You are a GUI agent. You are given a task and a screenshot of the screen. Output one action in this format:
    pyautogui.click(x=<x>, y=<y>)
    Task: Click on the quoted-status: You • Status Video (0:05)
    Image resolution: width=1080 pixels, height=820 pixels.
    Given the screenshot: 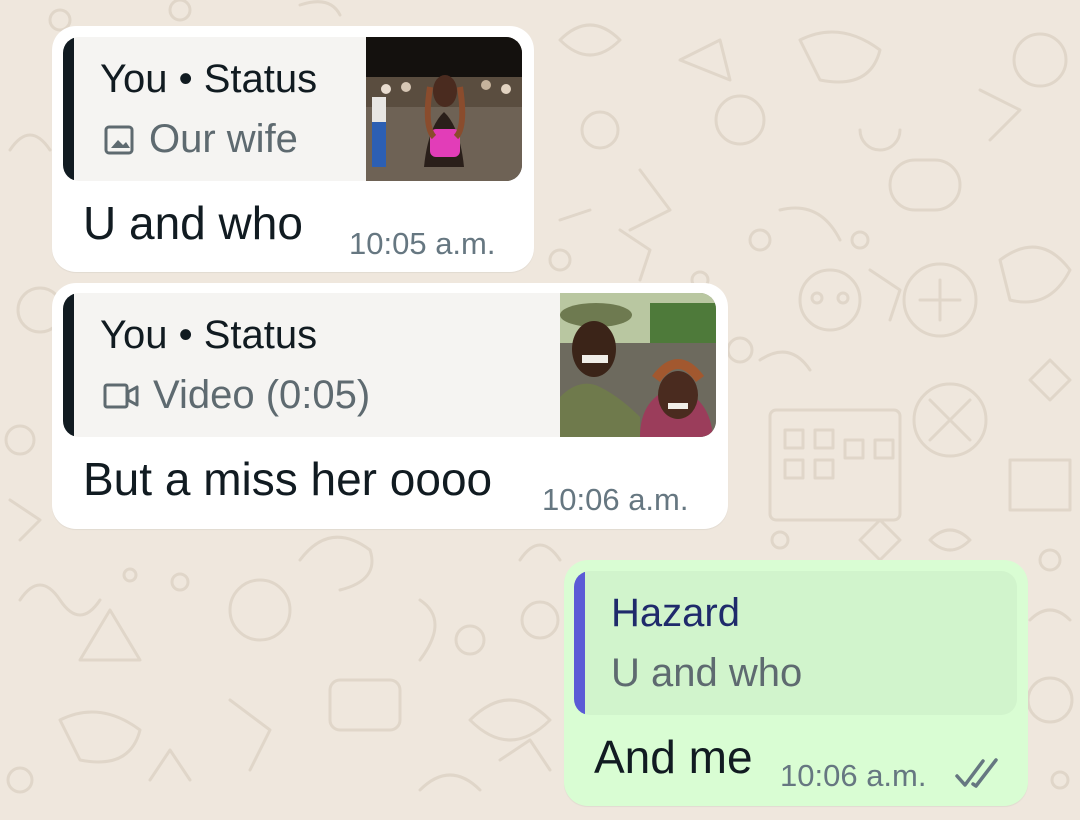 What is the action you would take?
    pyautogui.click(x=389, y=365)
    